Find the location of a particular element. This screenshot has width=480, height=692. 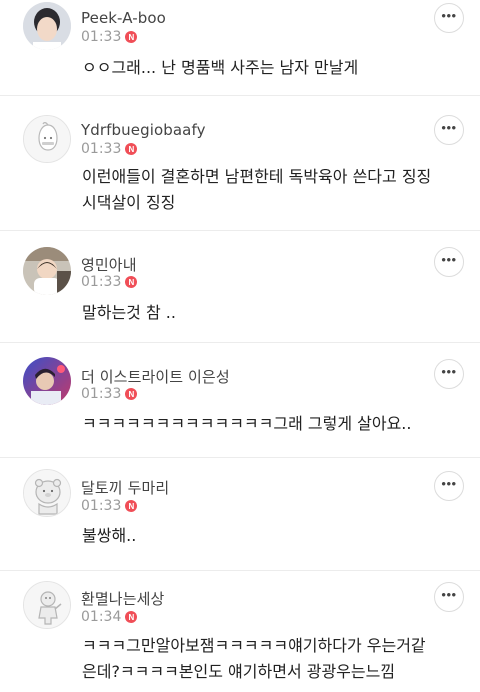

user-photo-icon is located at coordinates (47, 26).